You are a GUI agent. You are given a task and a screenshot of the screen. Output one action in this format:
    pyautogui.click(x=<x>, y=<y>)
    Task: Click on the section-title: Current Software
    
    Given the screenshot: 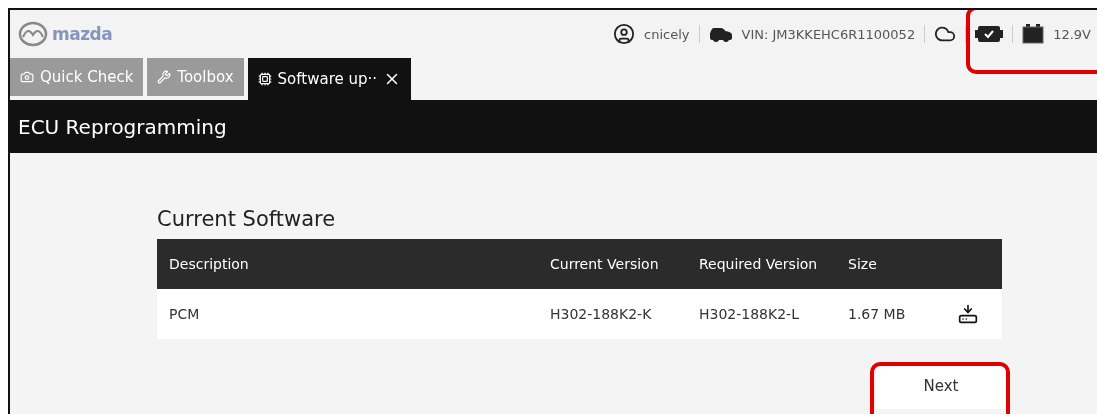 What is the action you would take?
    pyautogui.click(x=247, y=219)
    